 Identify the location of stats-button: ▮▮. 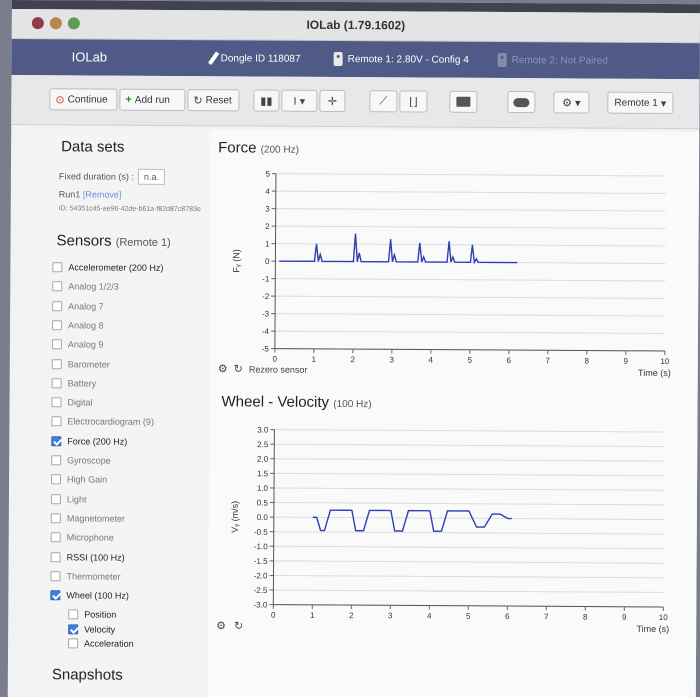
(266, 100).